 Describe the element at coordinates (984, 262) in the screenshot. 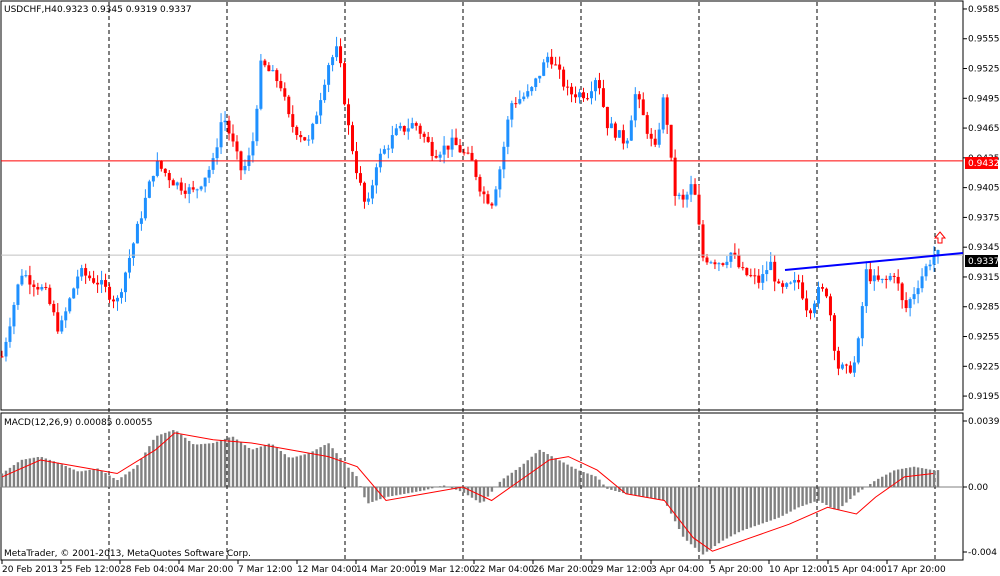

I see `current-price-label: 0.9337` at that location.